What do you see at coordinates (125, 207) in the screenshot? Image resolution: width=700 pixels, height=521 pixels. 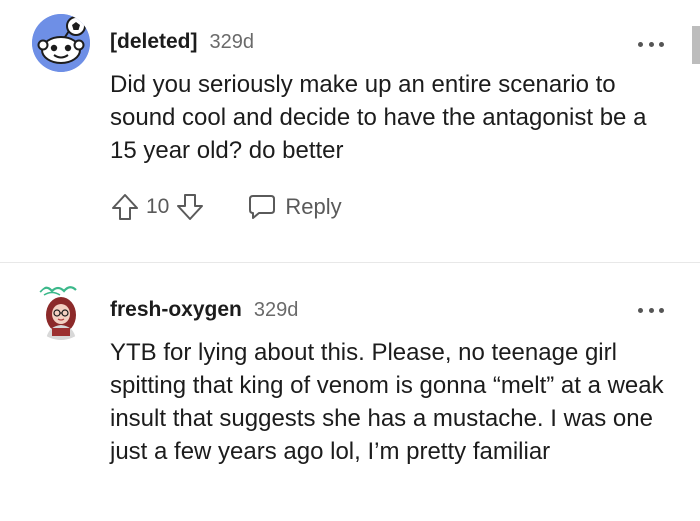 I see `arrow-up-icon` at bounding box center [125, 207].